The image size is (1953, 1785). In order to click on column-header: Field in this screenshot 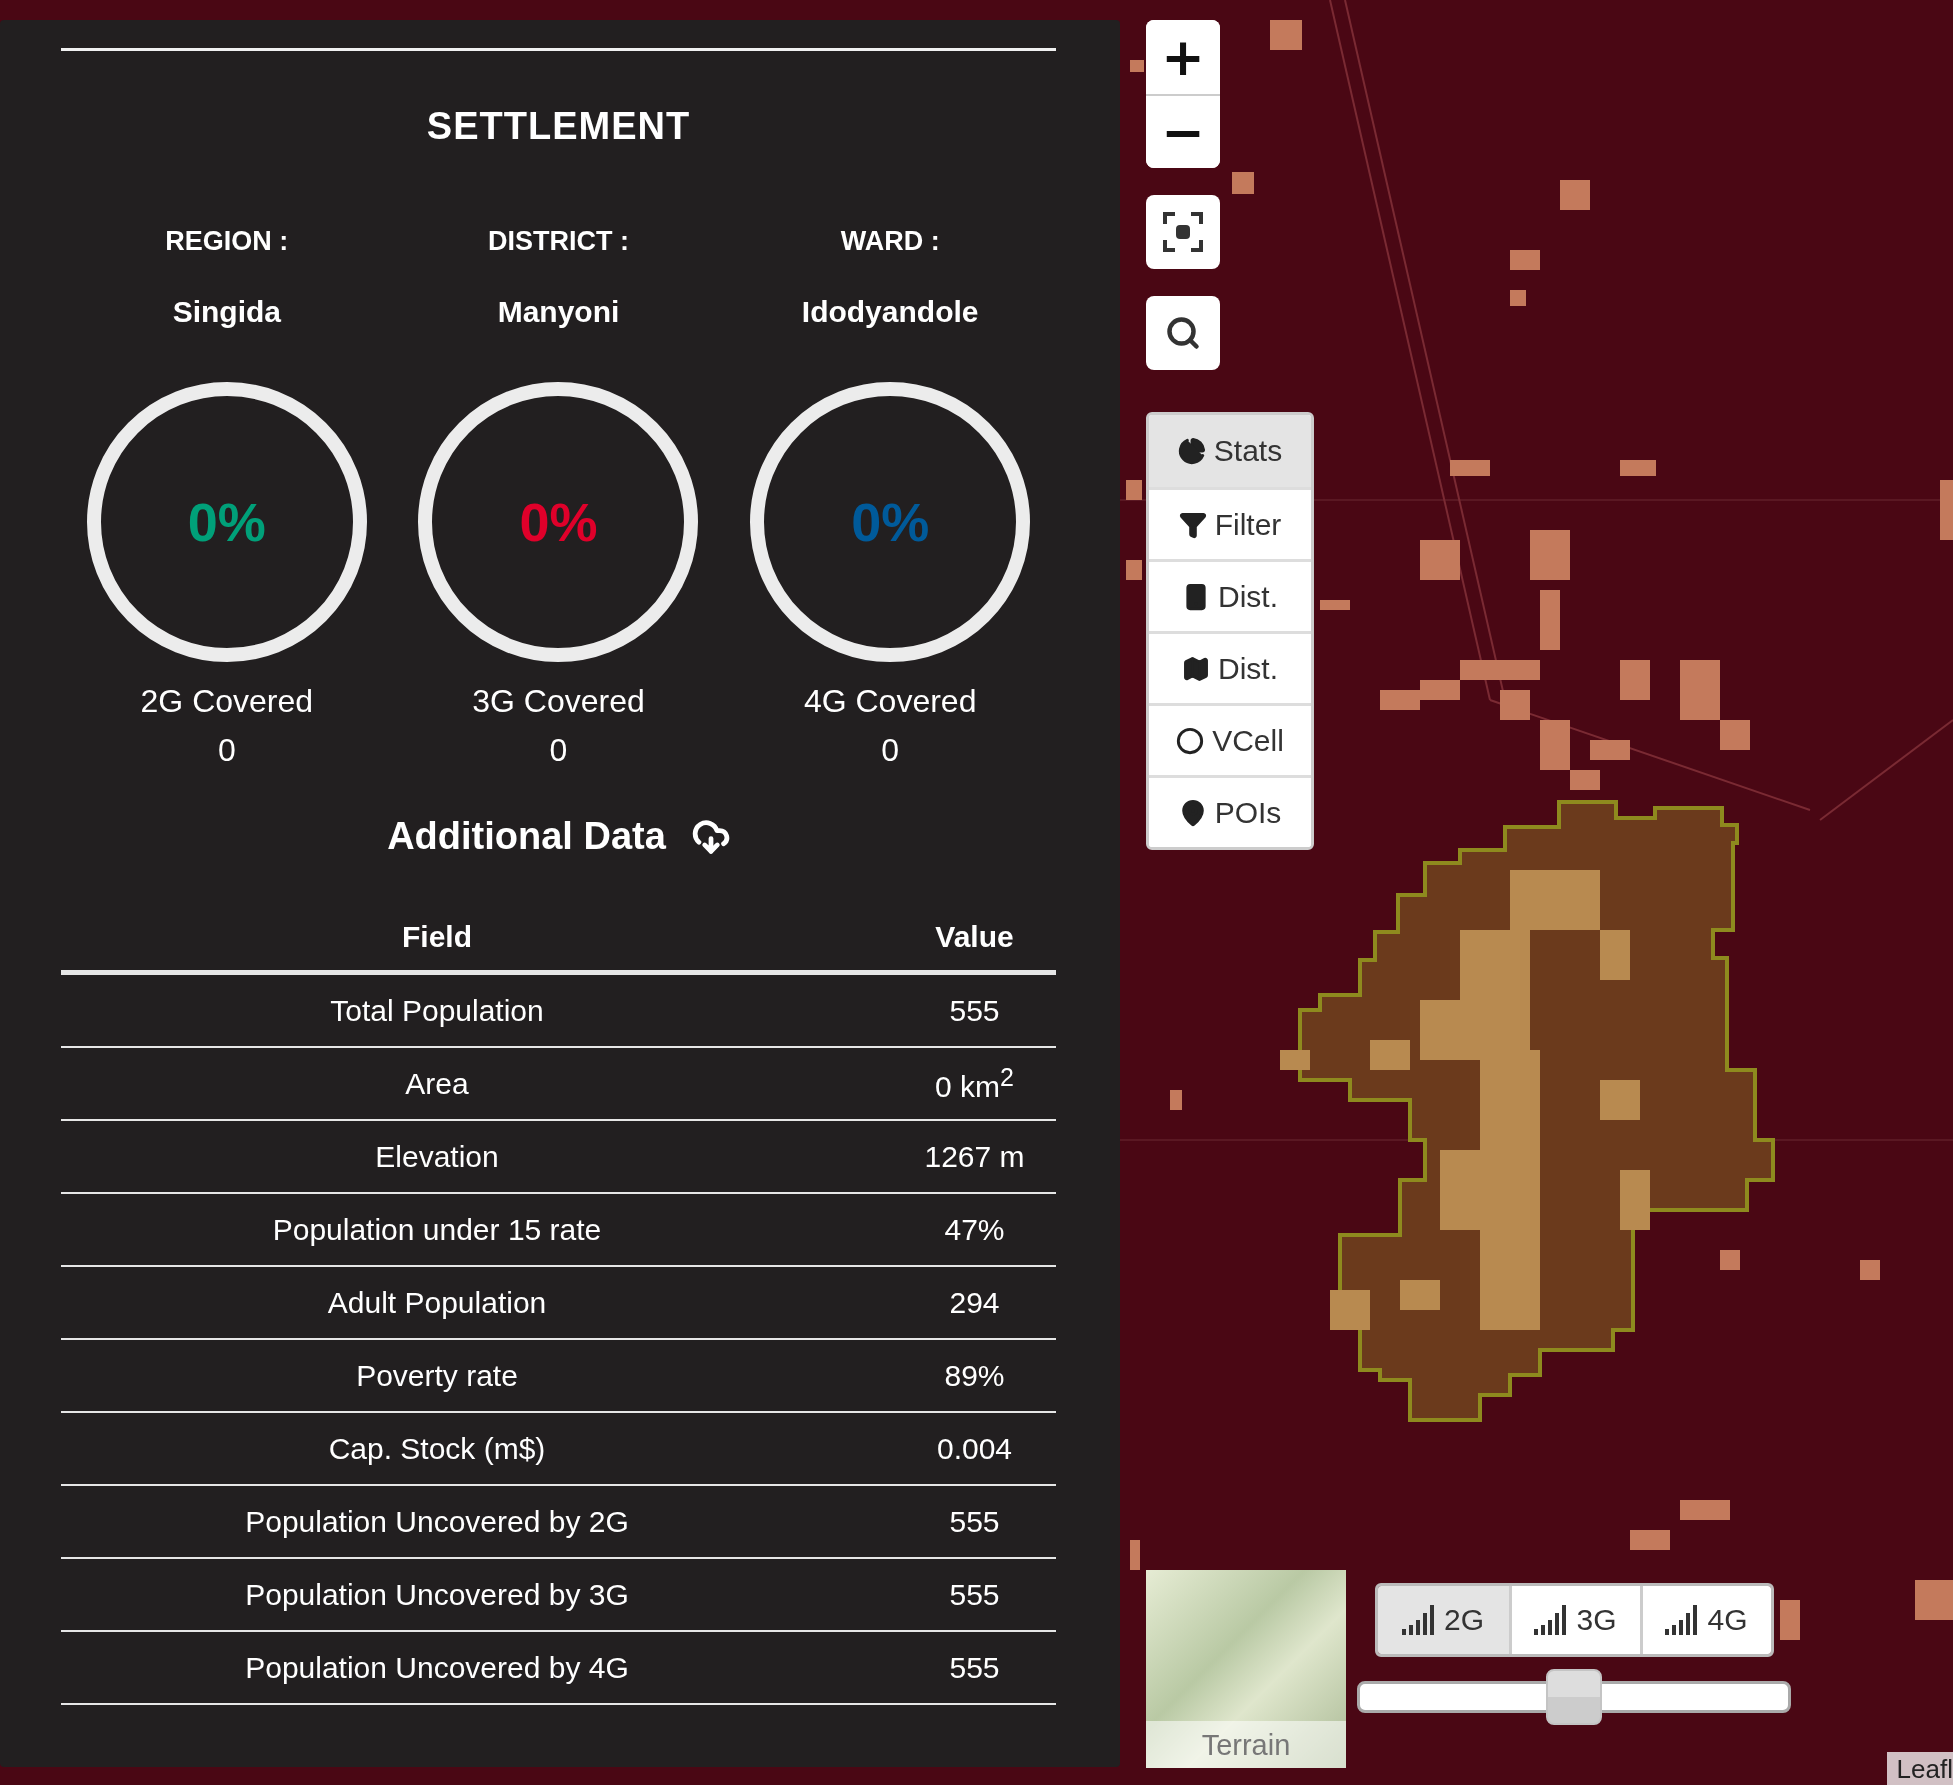, I will do `click(437, 937)`.